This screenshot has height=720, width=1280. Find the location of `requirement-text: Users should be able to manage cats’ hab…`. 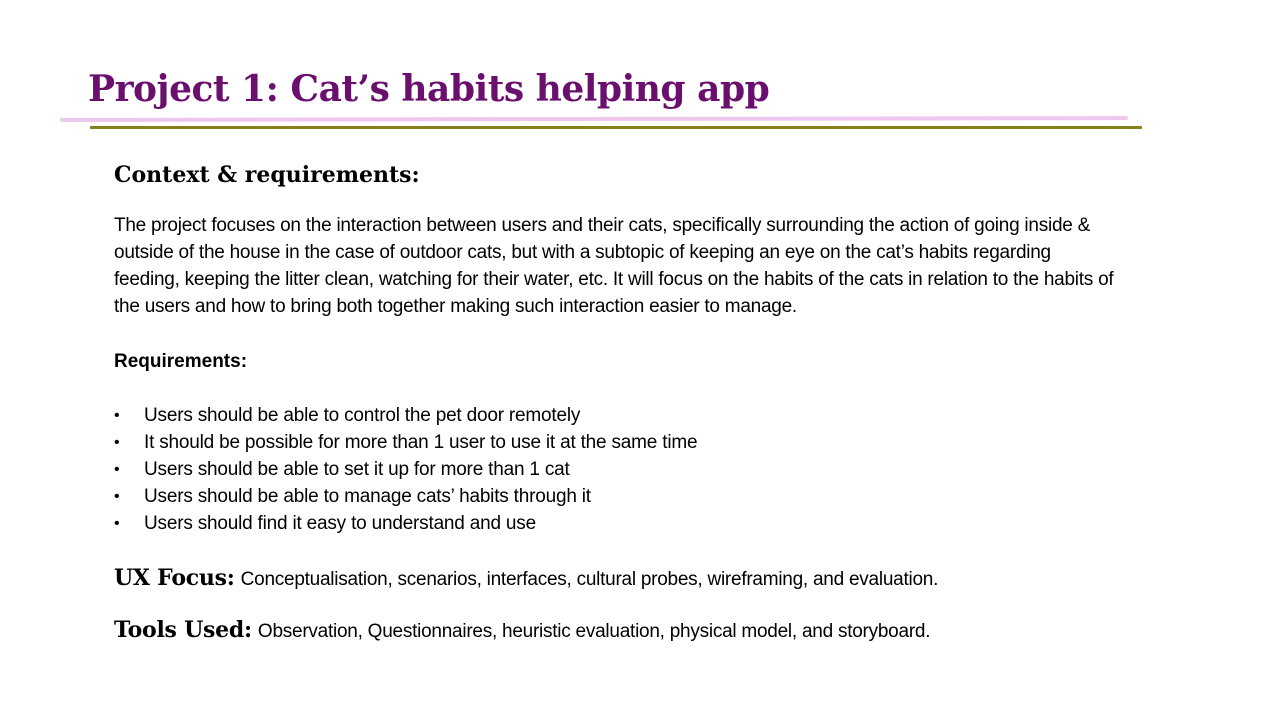

requirement-text: Users should be able to manage cats’ hab… is located at coordinates (367, 496).